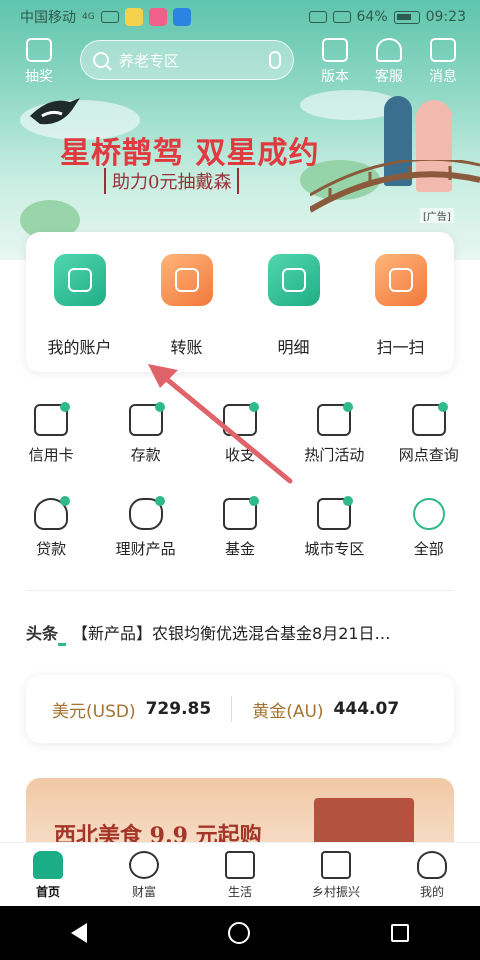  I want to click on recent-apps-icon, so click(400, 933).